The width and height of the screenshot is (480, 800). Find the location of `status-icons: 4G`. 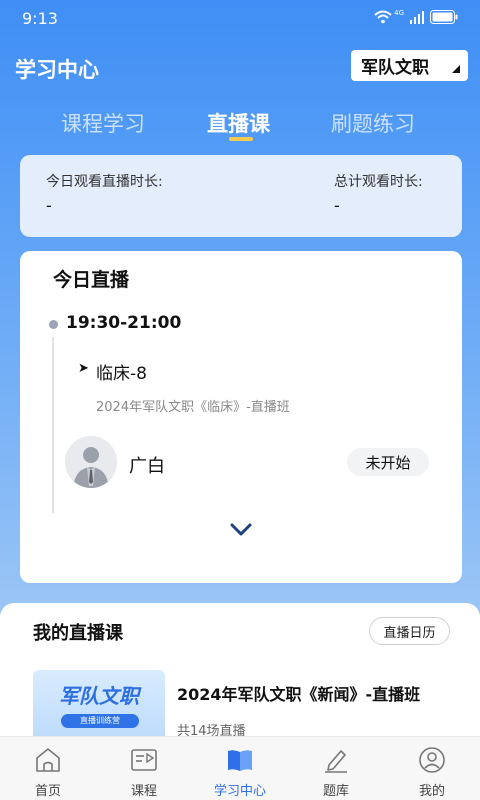

status-icons: 4G is located at coordinates (416, 16).